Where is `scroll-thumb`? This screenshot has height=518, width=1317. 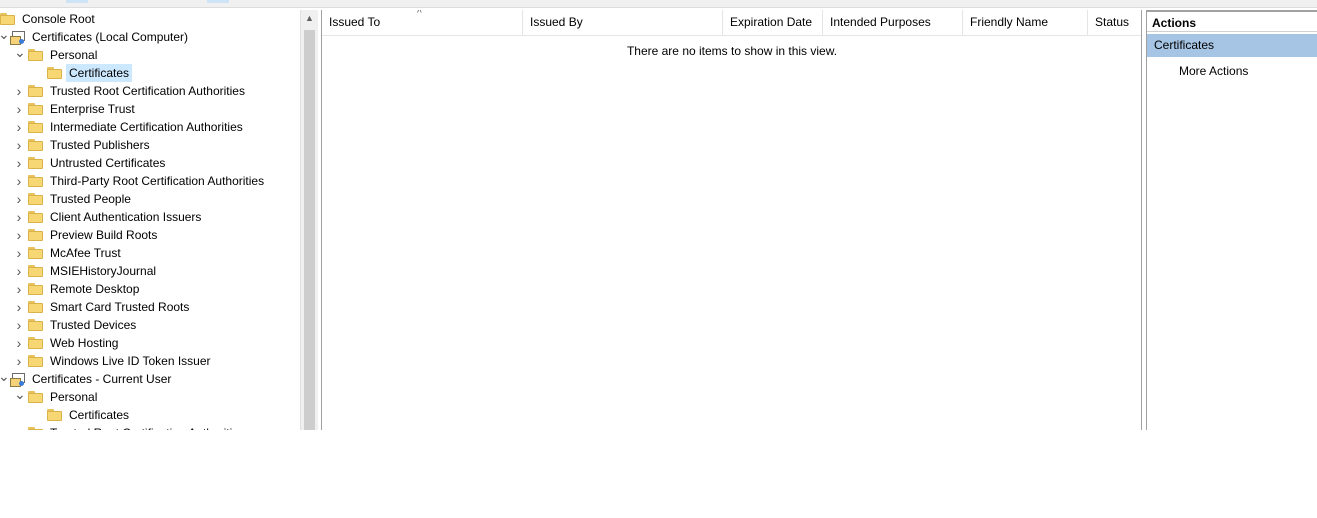
scroll-thumb is located at coordinates (309, 230).